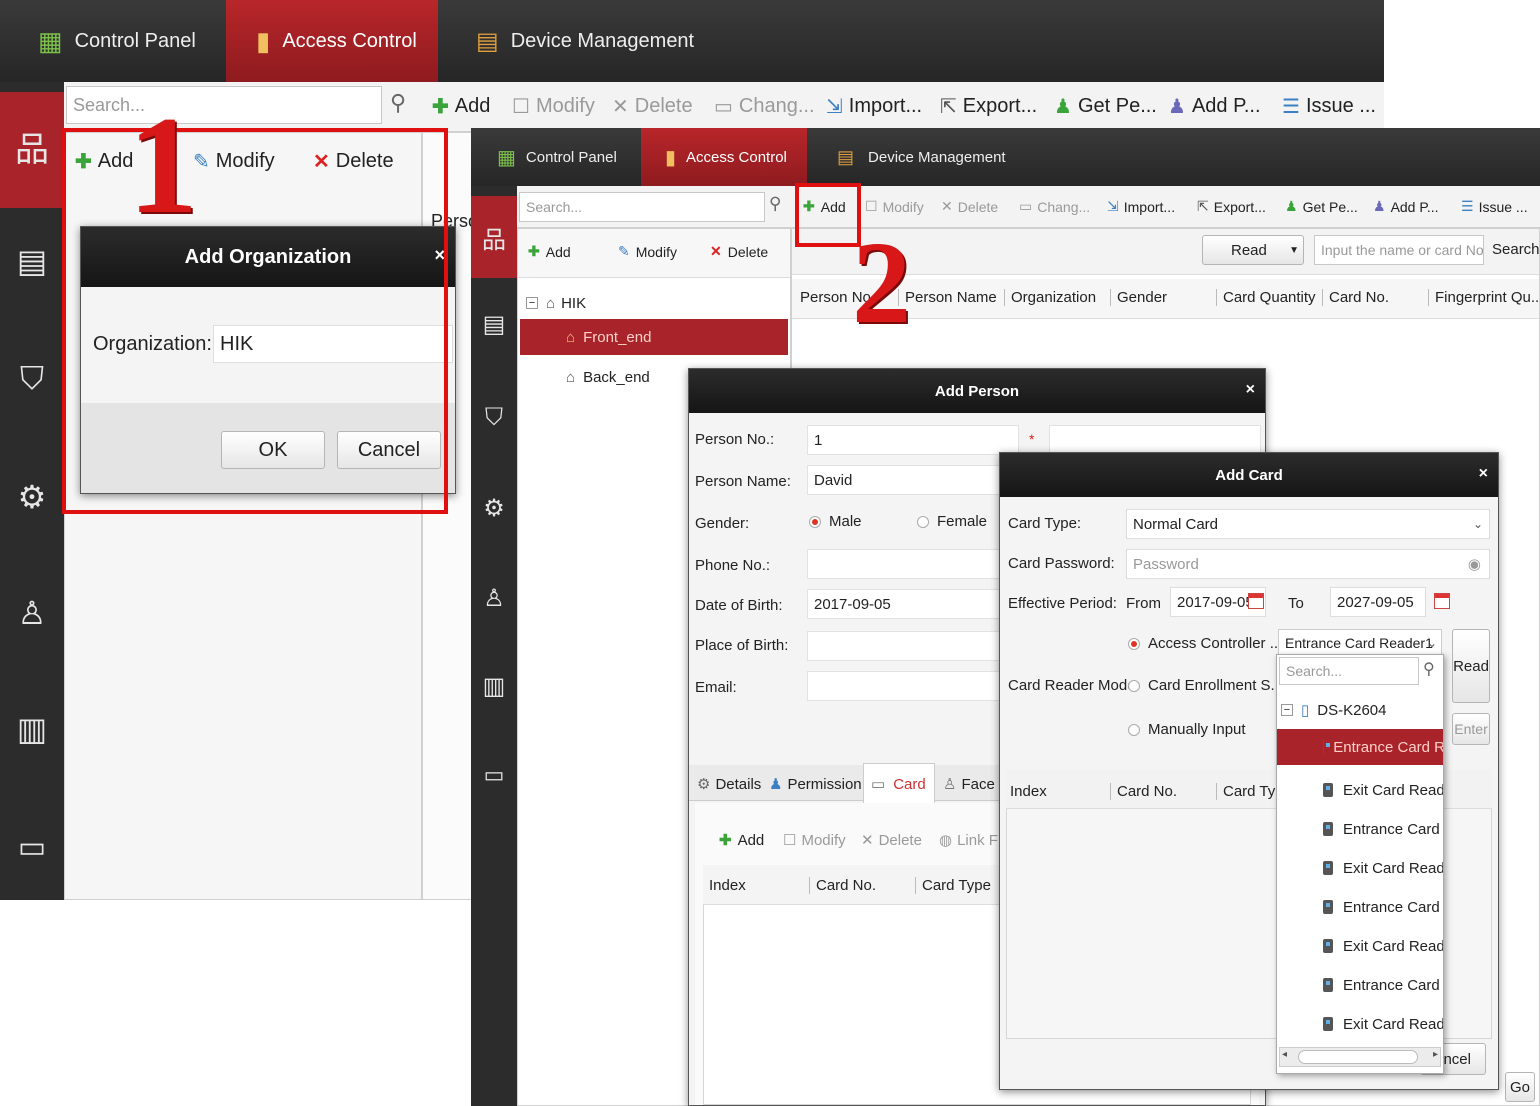 The width and height of the screenshot is (1540, 1106). Describe the element at coordinates (913, 564) in the screenshot. I see `phone-input` at that location.